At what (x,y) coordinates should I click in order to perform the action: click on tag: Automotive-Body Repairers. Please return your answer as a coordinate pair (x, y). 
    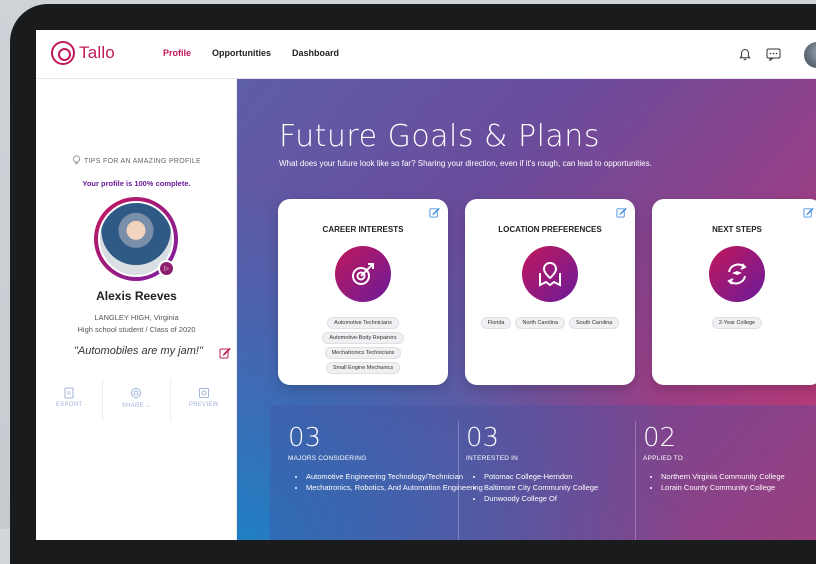
    Looking at the image, I should click on (363, 338).